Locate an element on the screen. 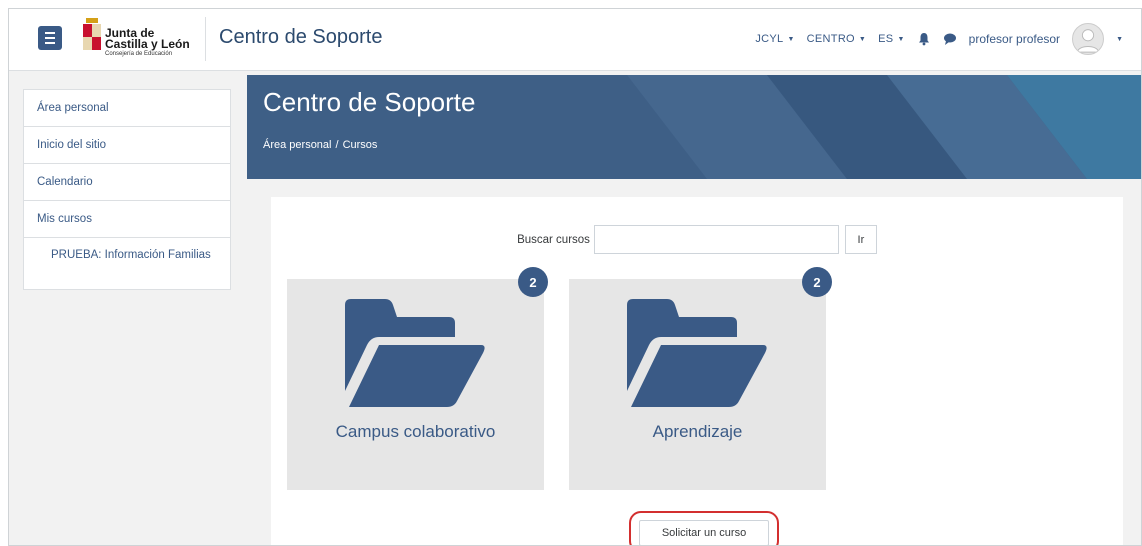 The height and width of the screenshot is (546, 1142). search-button: Ir is located at coordinates (860, 239).